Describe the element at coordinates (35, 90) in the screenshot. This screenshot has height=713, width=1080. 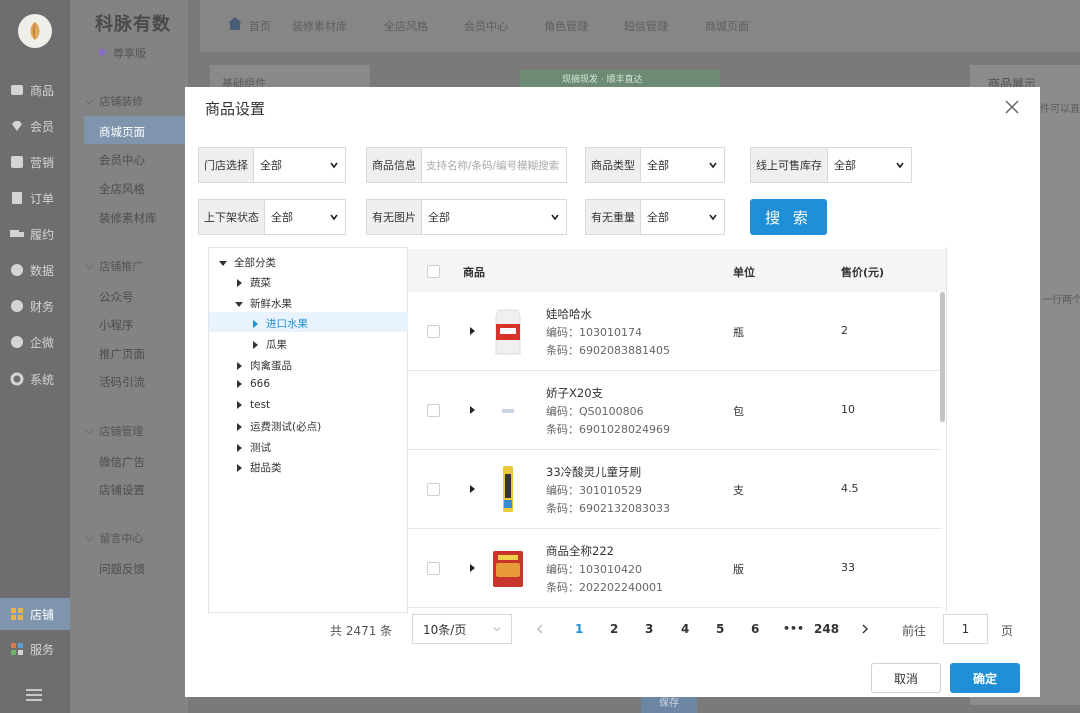
I see `rail-item-goods: 商品` at that location.